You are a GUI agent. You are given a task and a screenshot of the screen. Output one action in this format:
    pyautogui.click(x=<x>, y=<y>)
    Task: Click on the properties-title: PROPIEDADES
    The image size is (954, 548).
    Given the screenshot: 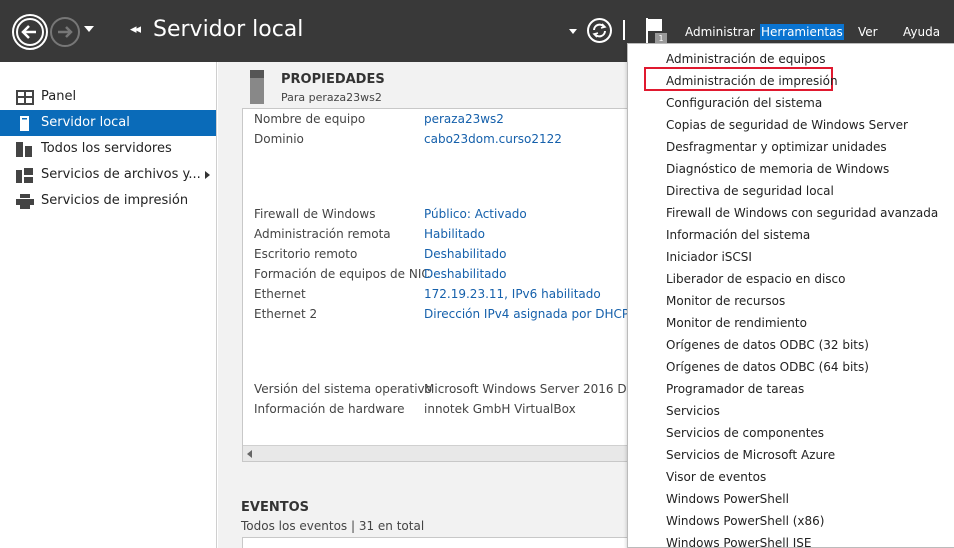 What is the action you would take?
    pyautogui.click(x=333, y=79)
    